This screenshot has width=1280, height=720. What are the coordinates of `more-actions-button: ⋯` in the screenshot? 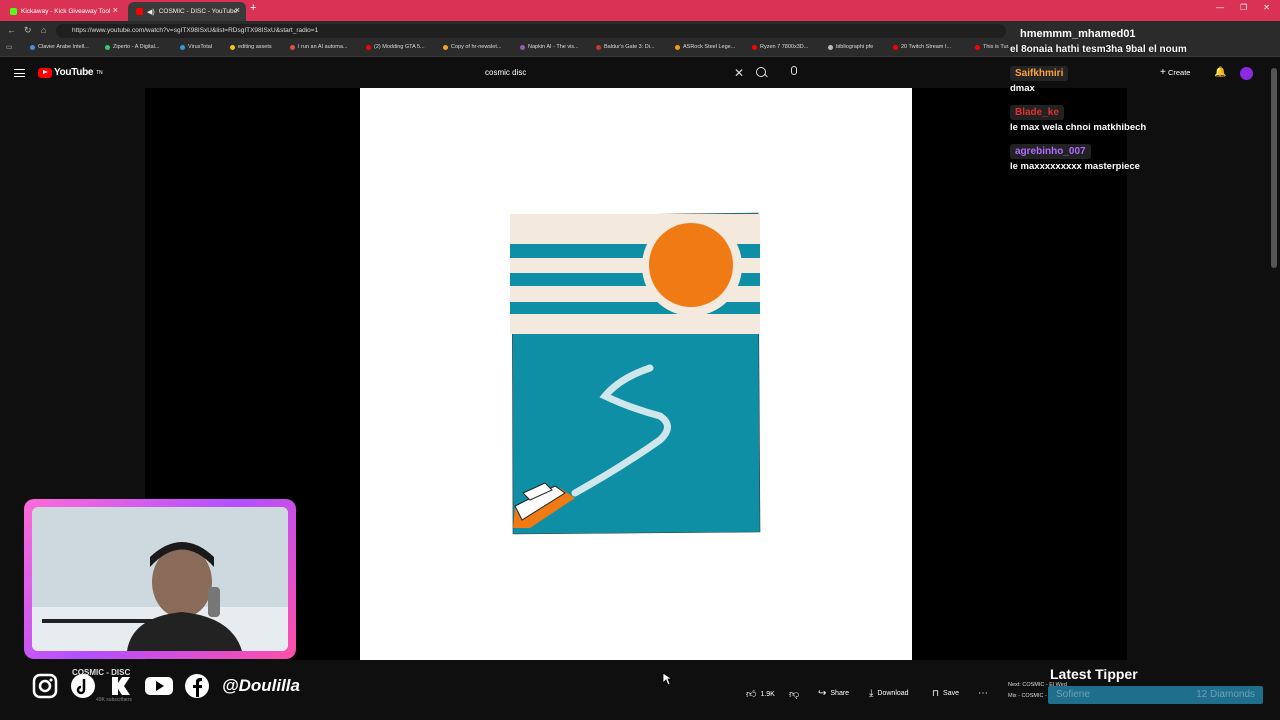 It's located at (983, 693).